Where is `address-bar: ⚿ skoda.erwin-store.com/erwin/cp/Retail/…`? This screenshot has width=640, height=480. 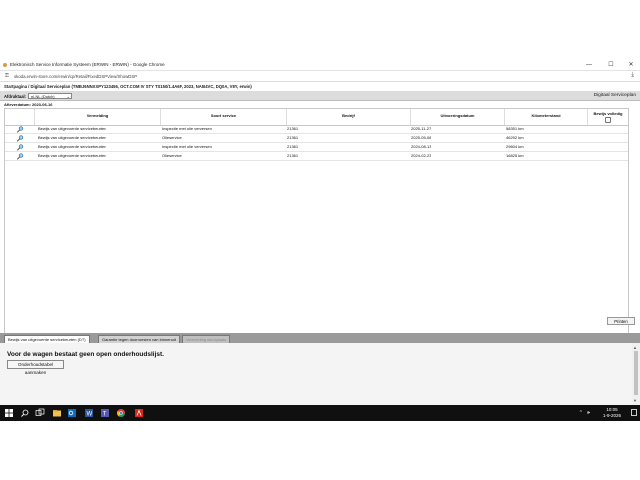 address-bar: ⚿ skoda.erwin-store.com/erwin/cp/Retail/… is located at coordinates (320, 76).